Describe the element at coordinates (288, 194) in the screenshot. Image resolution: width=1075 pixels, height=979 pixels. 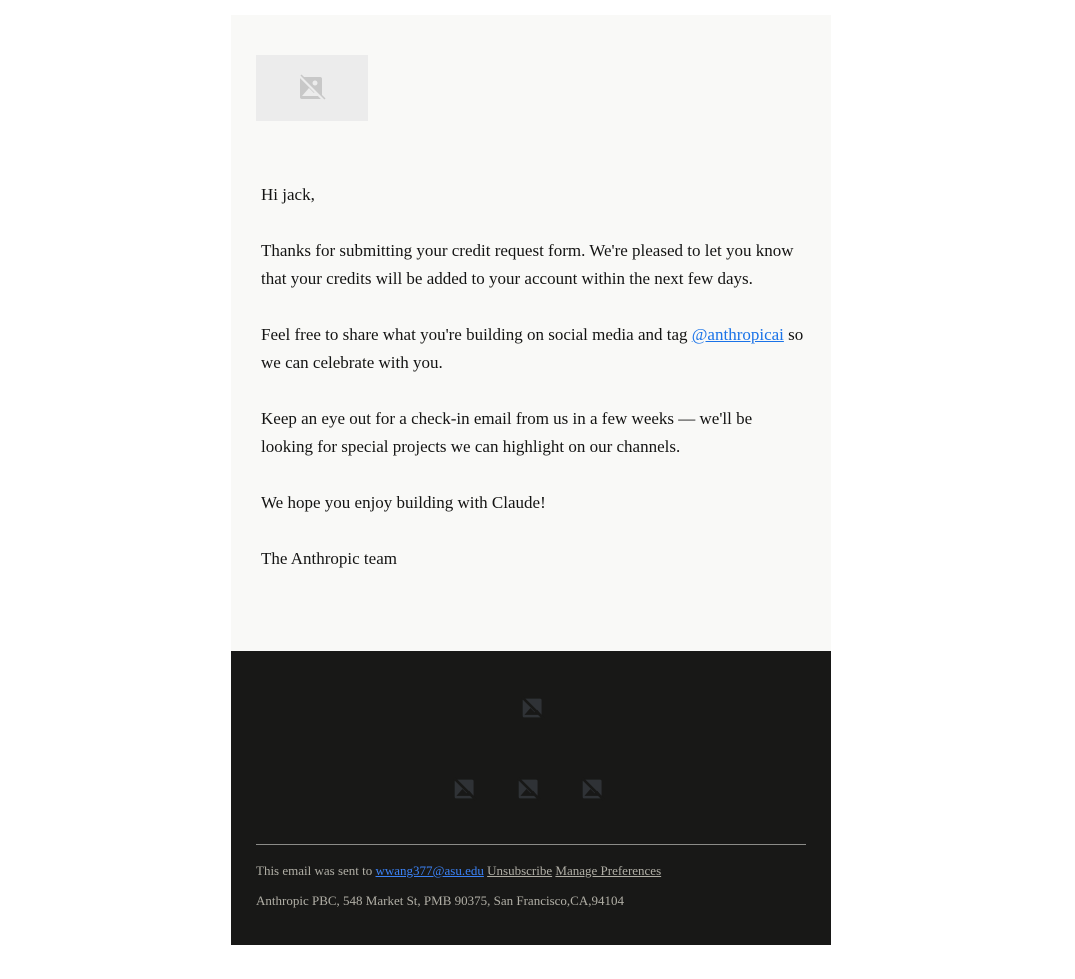
I see `greeting: Hi jack,` at that location.